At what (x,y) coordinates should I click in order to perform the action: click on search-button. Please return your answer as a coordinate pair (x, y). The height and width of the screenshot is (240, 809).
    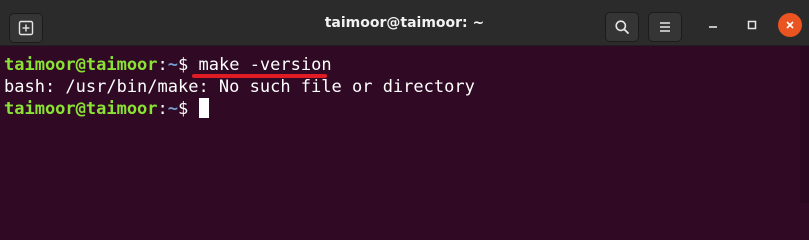
    Looking at the image, I should click on (622, 27).